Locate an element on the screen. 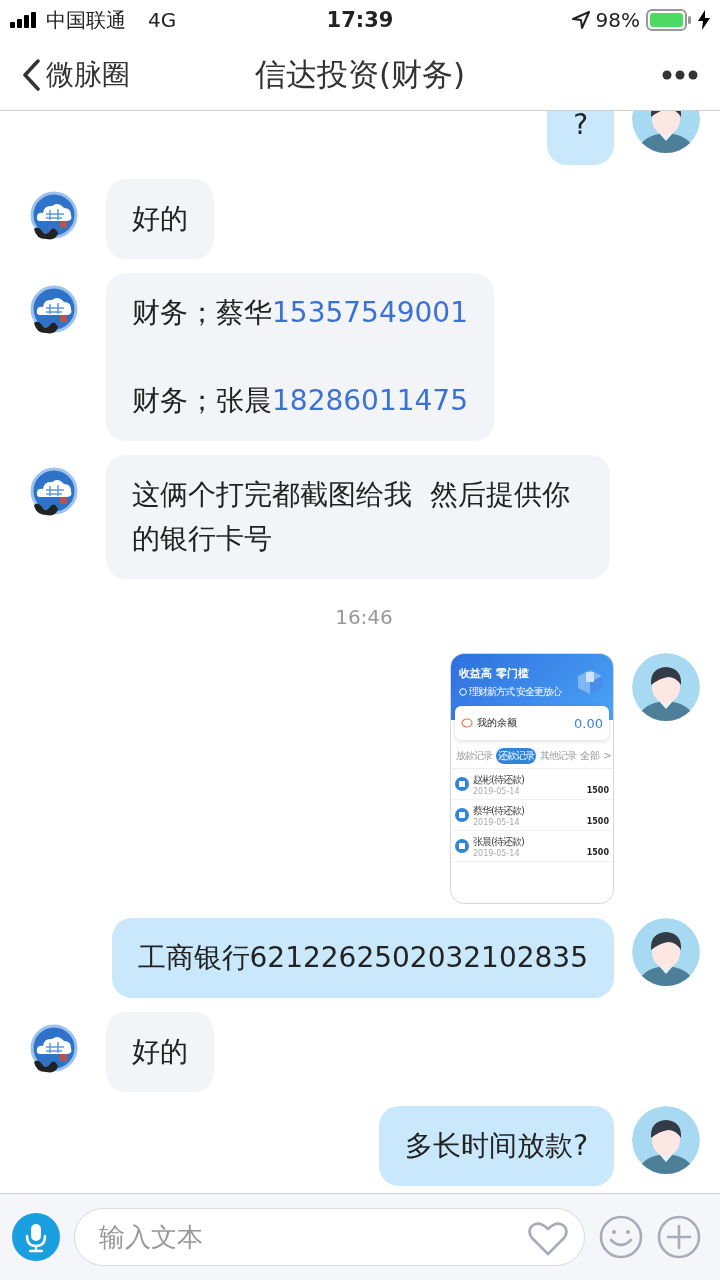 The width and height of the screenshot is (720, 1280). battery-icon is located at coordinates (669, 20).